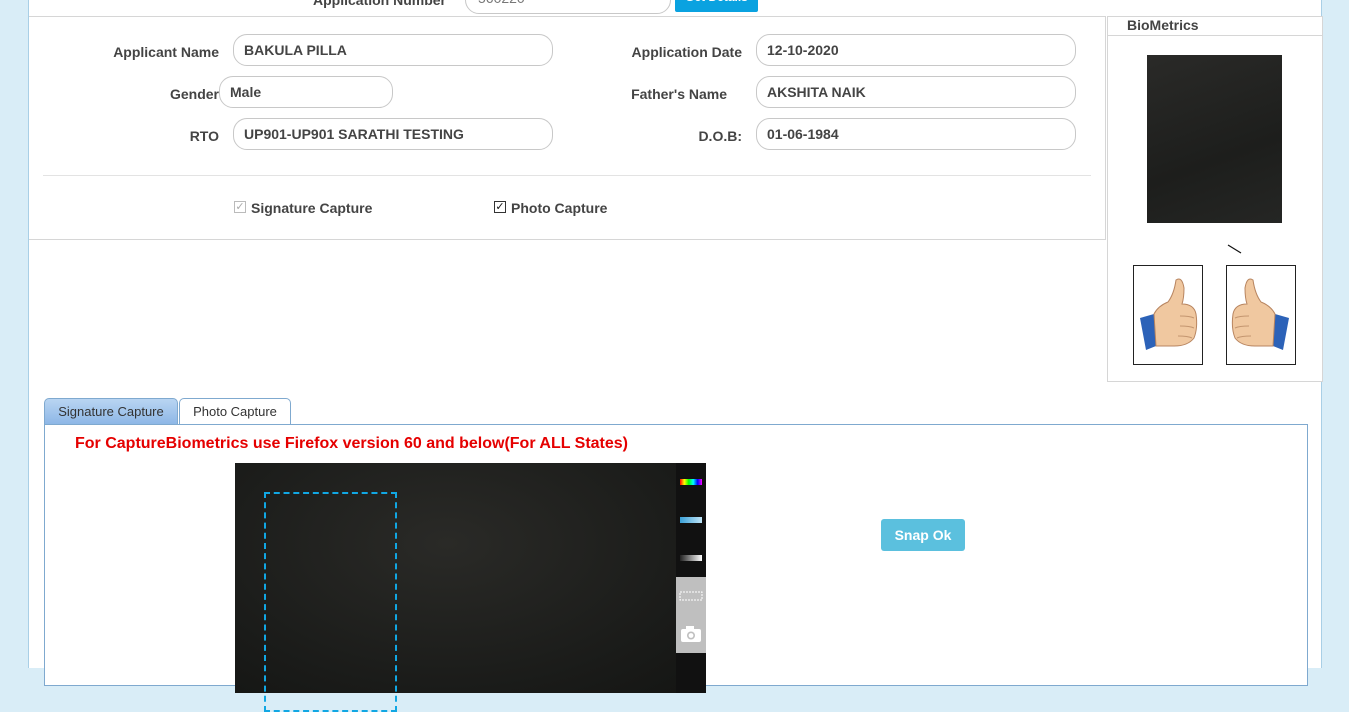 This screenshot has width=1349, height=712. What do you see at coordinates (691, 596) in the screenshot?
I see `crop-icon` at bounding box center [691, 596].